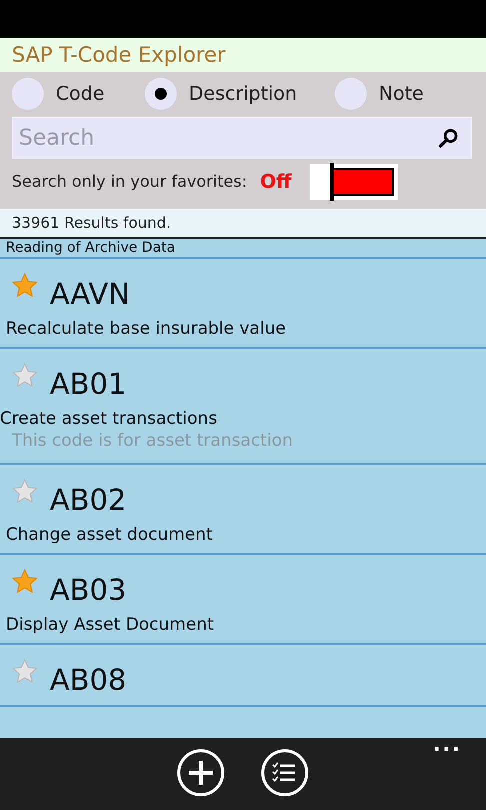  Describe the element at coordinates (88, 590) in the screenshot. I see `tcode: AB03` at that location.